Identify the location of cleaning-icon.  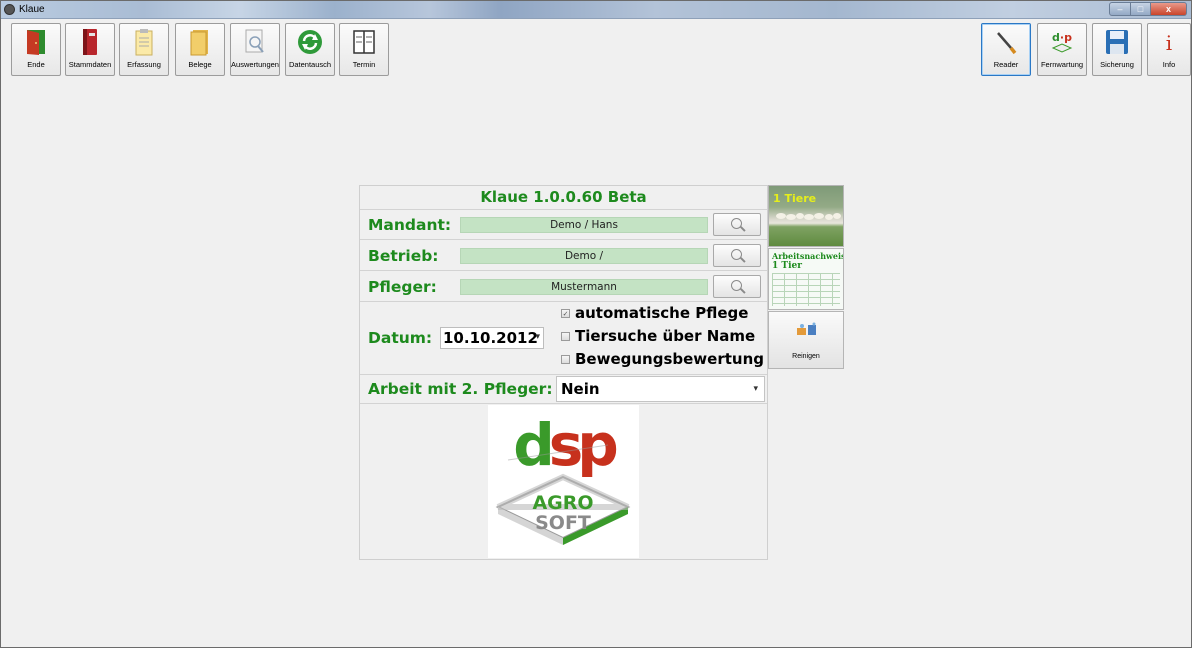
(806, 328).